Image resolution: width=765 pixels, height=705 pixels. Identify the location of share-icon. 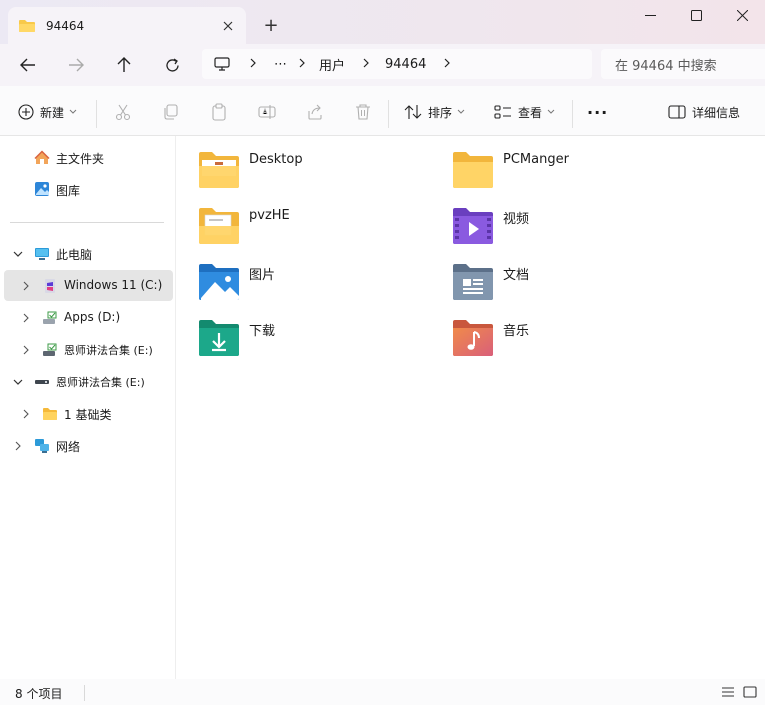
(315, 112).